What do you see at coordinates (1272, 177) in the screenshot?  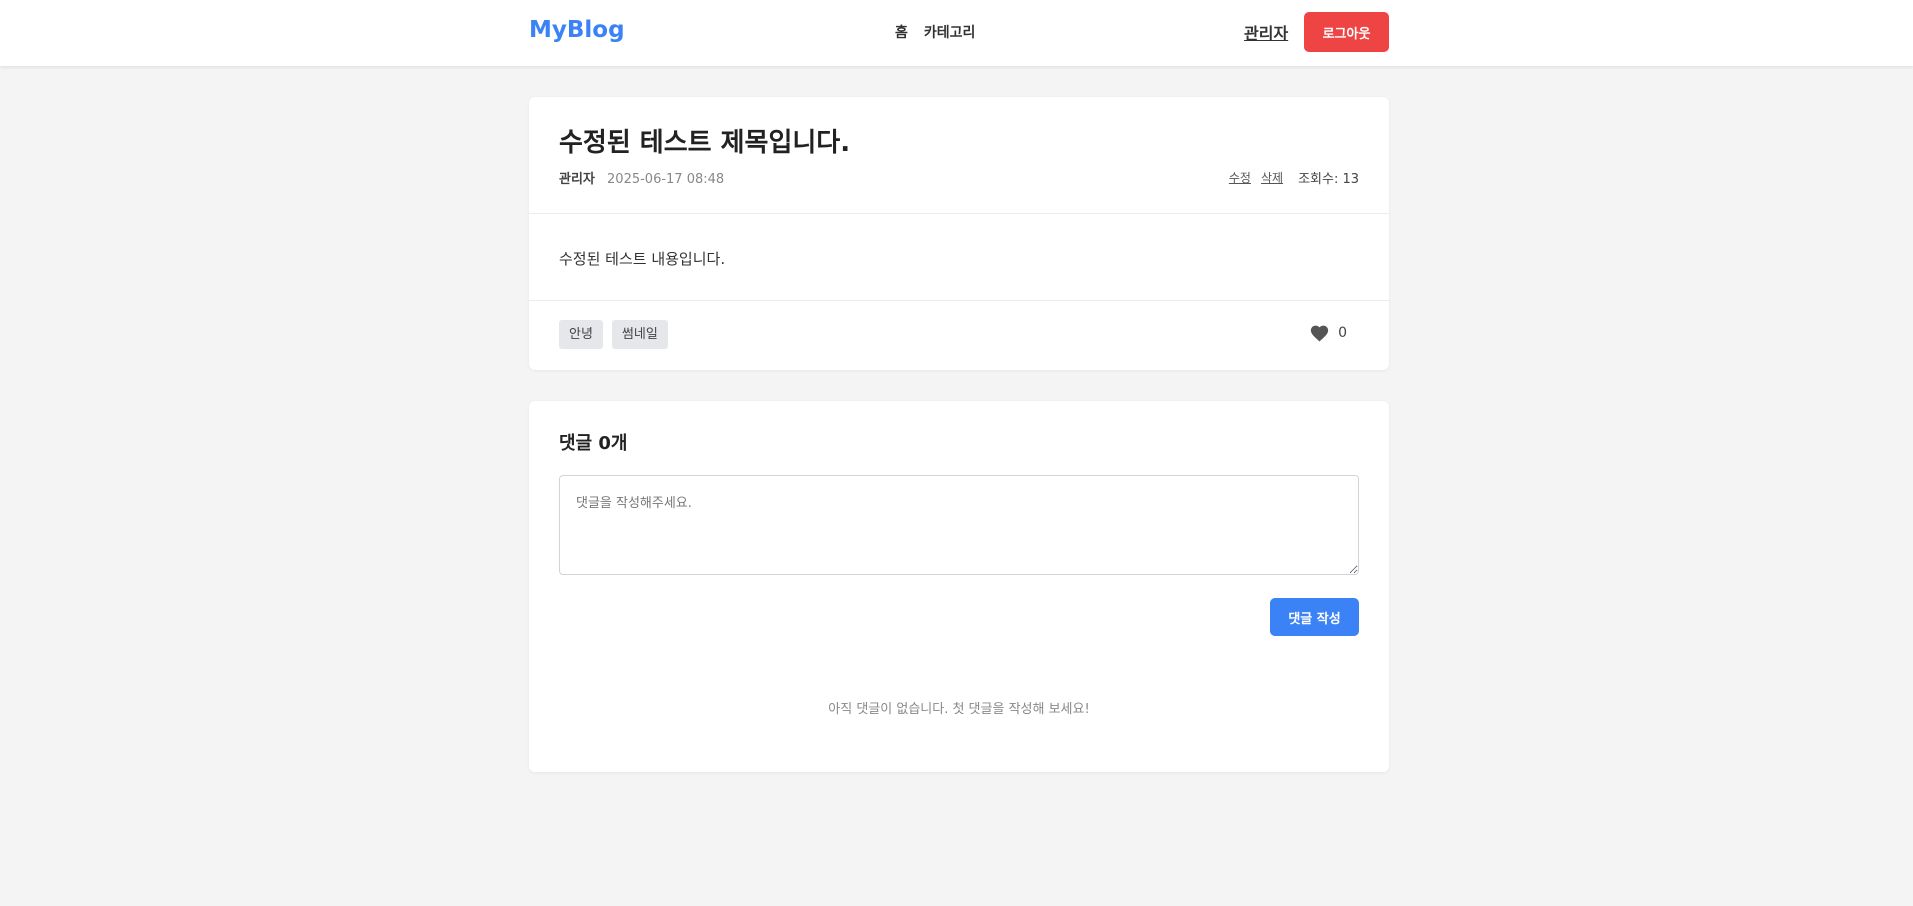 I see `delete-post-link: 삭제` at bounding box center [1272, 177].